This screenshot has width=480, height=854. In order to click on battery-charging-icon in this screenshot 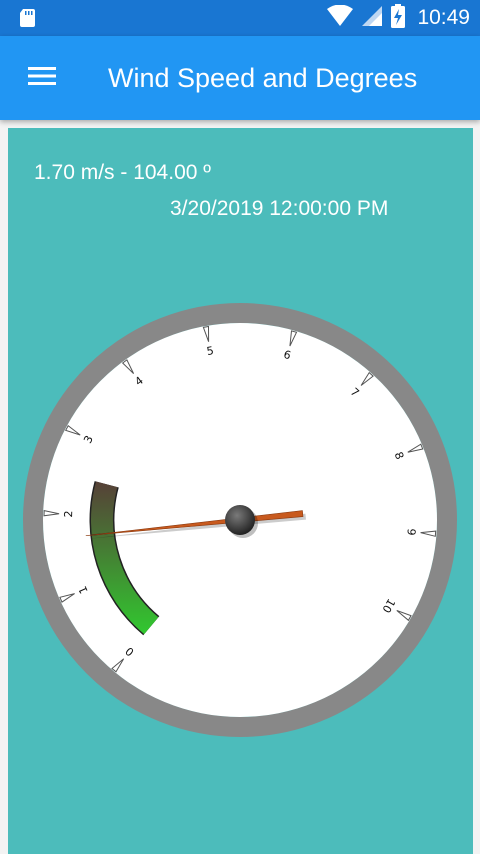, I will do `click(398, 18)`.